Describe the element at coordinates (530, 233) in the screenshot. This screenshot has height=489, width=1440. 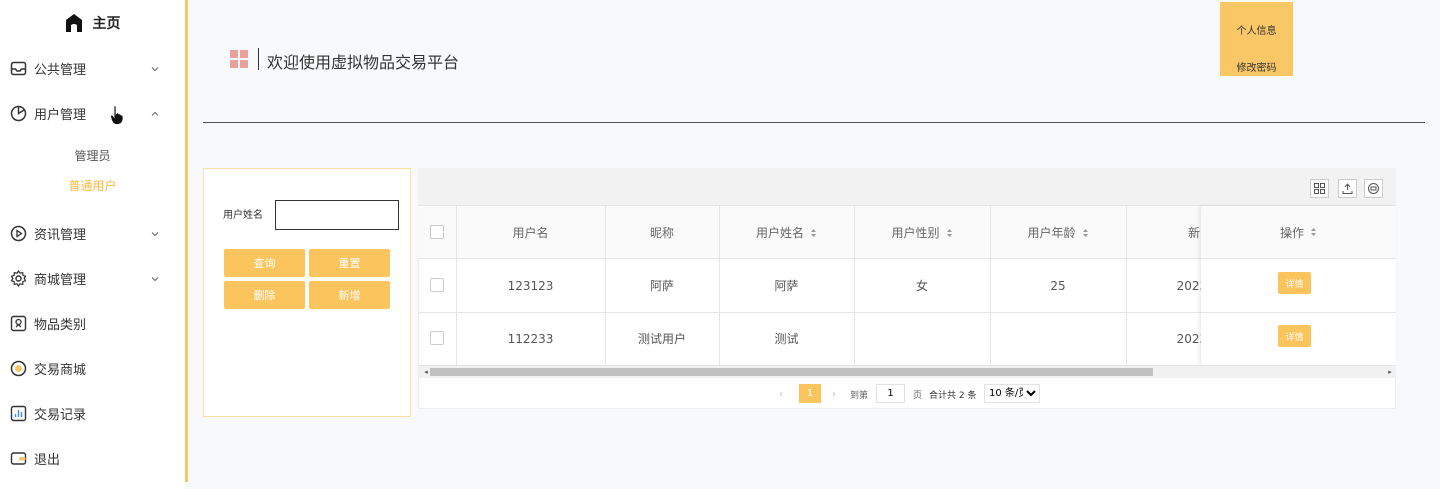
I see `col-header-username: 用户名` at that location.